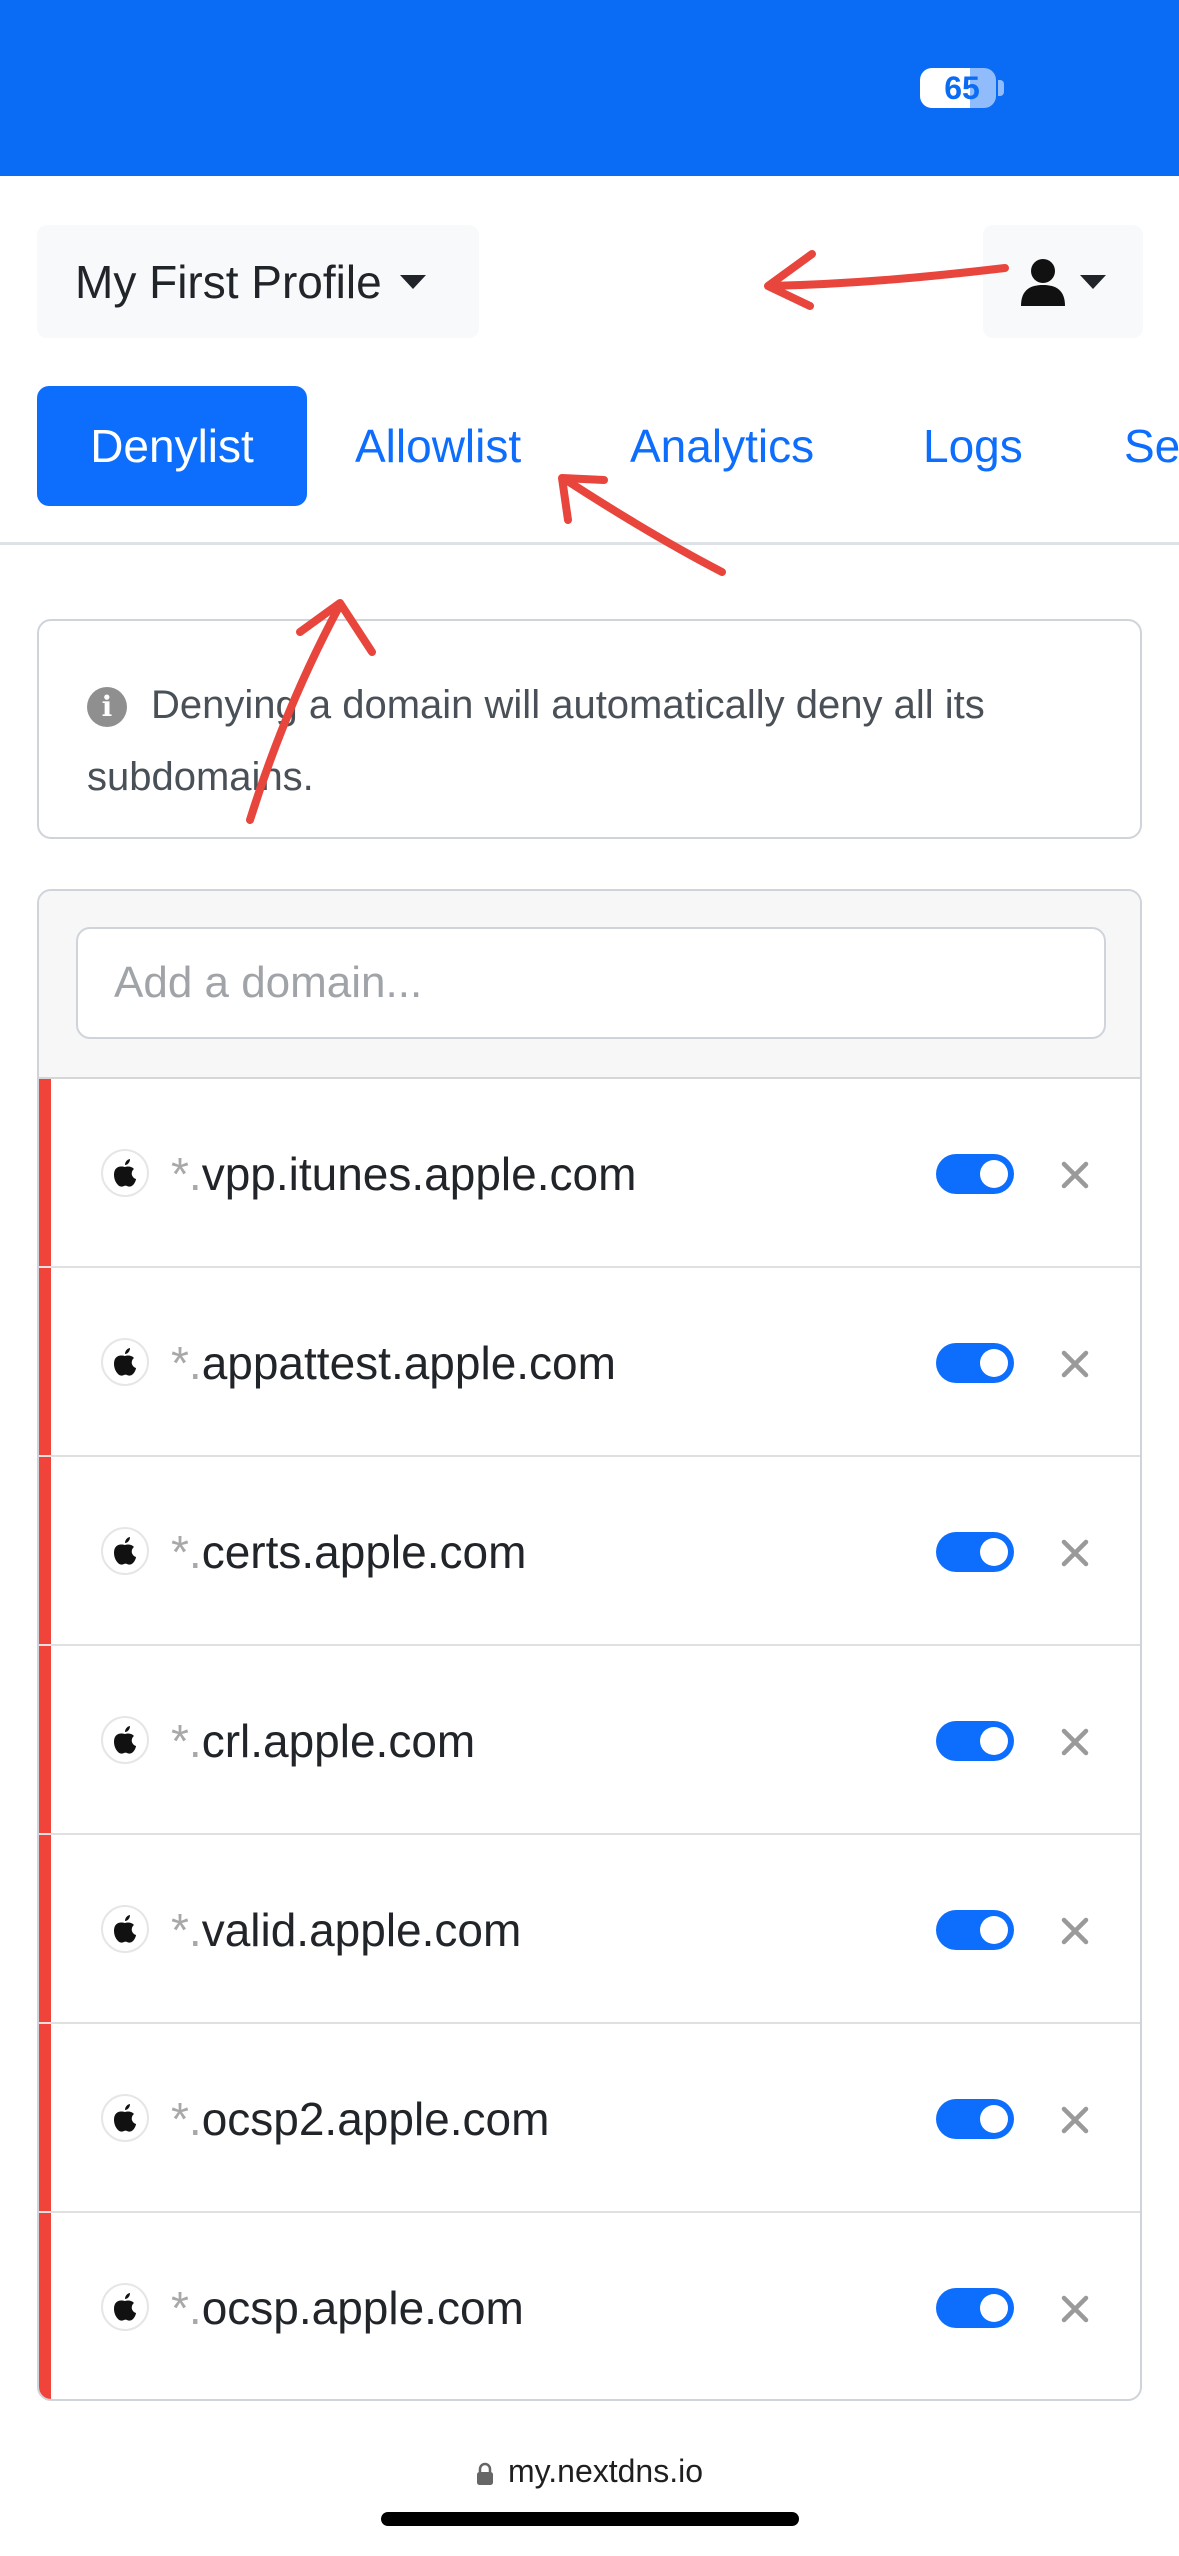 Image resolution: width=1179 pixels, height=2556 pixels. I want to click on domain-row: *. certs.apple.com, so click(589, 1551).